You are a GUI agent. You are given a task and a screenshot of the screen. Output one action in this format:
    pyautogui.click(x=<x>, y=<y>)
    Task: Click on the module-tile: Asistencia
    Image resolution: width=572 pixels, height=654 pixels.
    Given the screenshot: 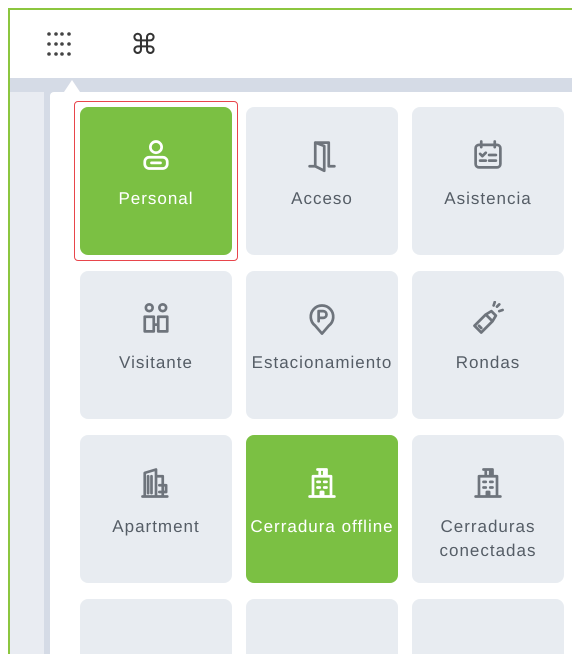 What is the action you would take?
    pyautogui.click(x=488, y=181)
    